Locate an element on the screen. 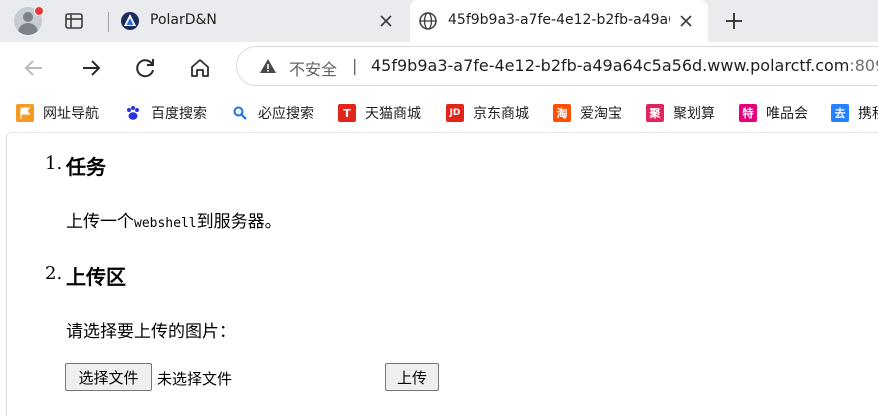  tab-actions-icon is located at coordinates (74, 21).